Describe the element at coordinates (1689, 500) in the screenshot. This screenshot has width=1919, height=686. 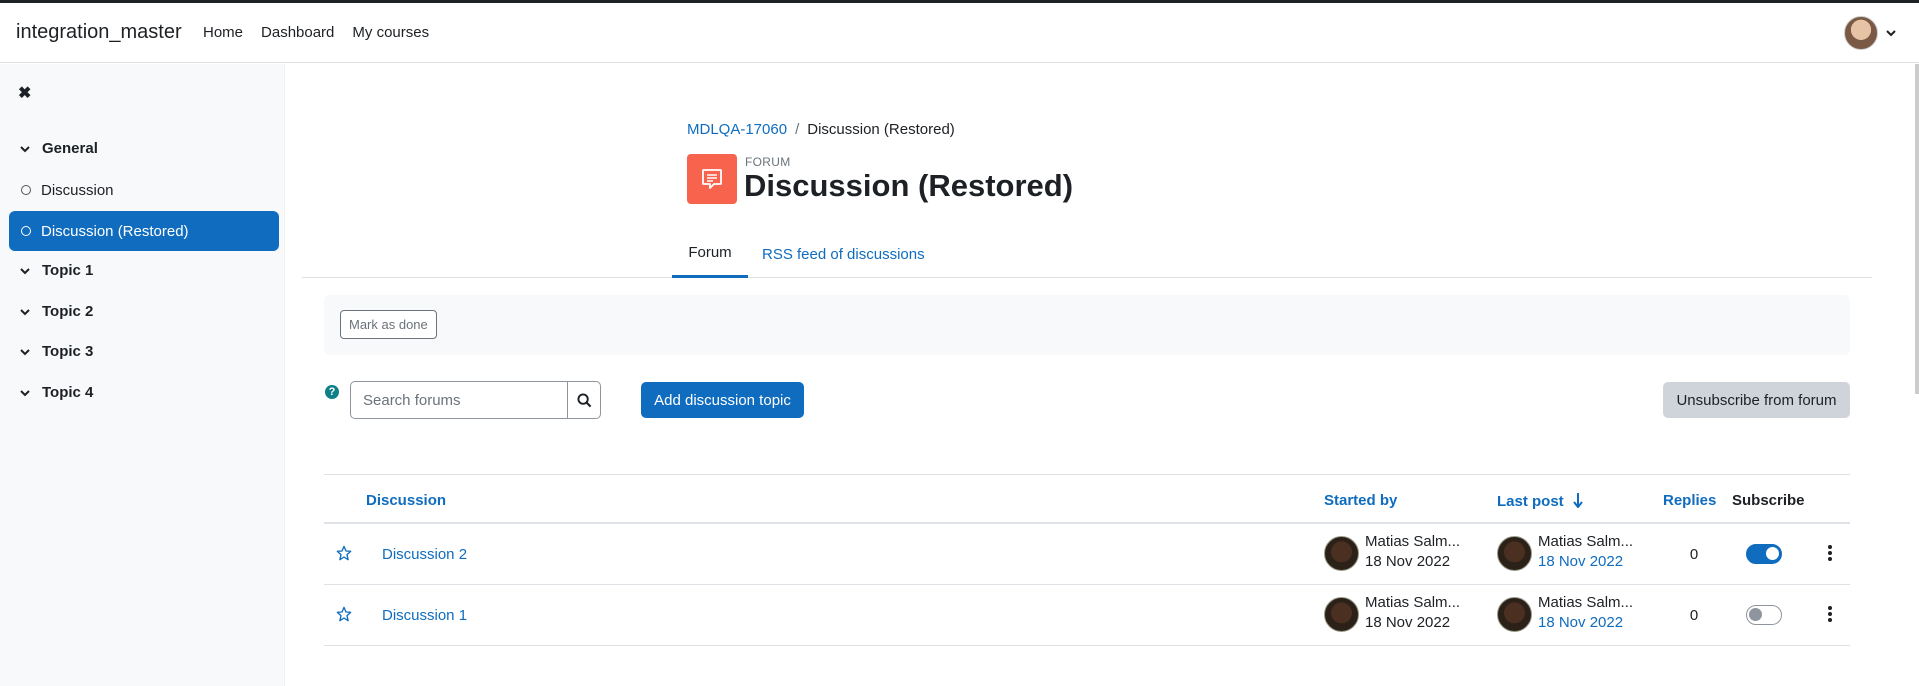
I see `header-replies: Replies` at that location.